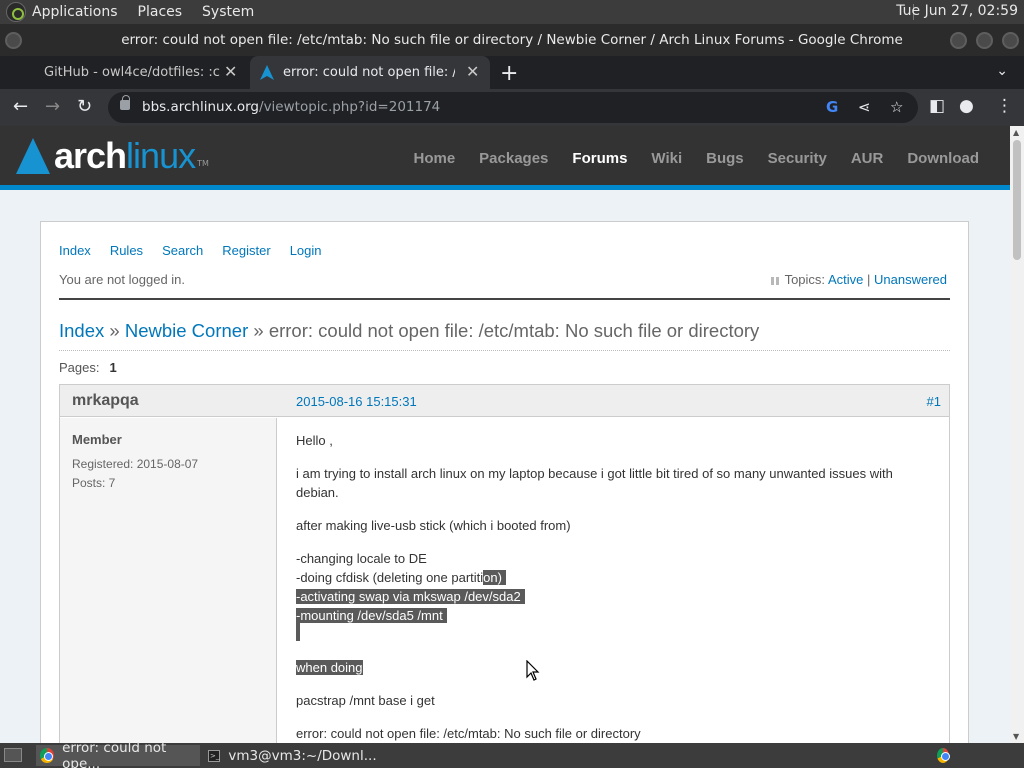  Describe the element at coordinates (910, 279) in the screenshot. I see `link-unanswered: Unanswered` at that location.